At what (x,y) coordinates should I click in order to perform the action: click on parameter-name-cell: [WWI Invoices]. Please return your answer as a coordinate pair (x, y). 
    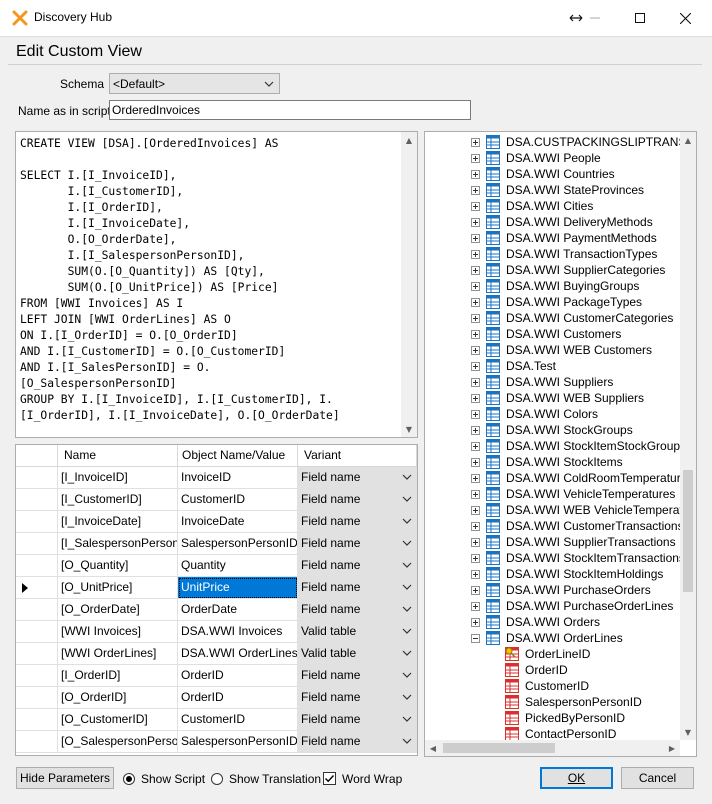
    Looking at the image, I should click on (118, 632).